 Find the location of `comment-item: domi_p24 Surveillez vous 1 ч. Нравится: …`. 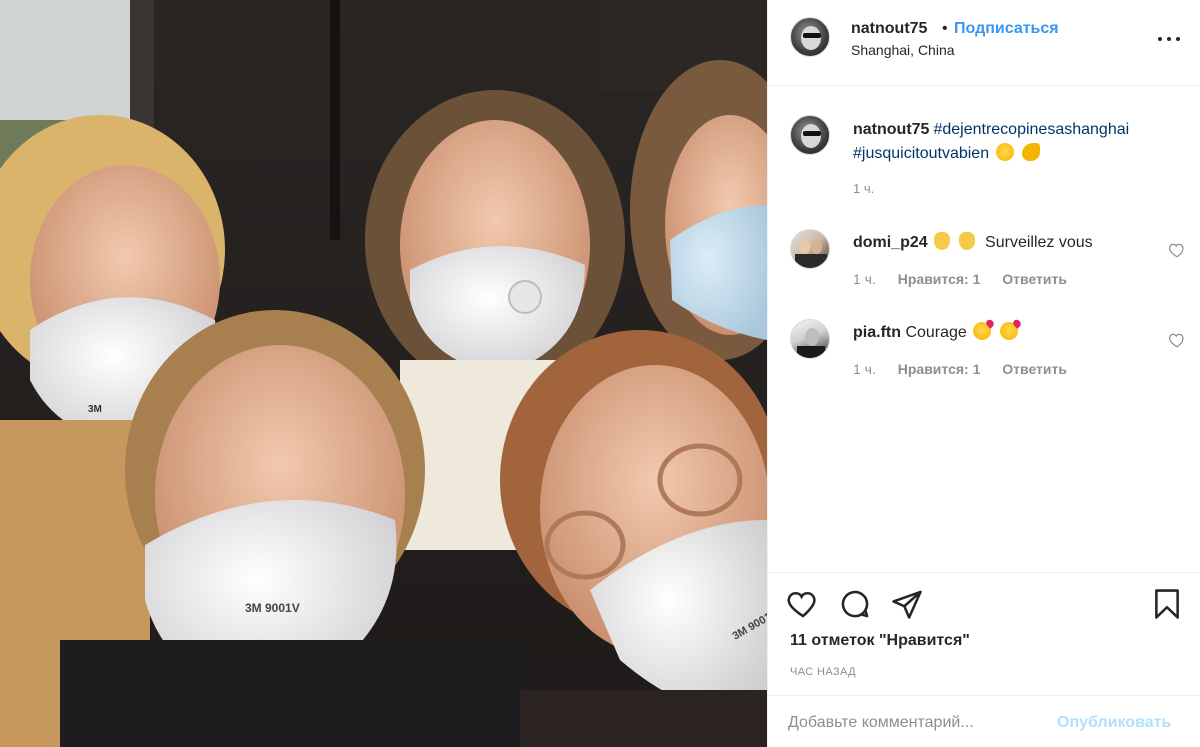

comment-item: domi_p24 Surveillez vous 1 ч. Нравится: … is located at coordinates (984, 269).